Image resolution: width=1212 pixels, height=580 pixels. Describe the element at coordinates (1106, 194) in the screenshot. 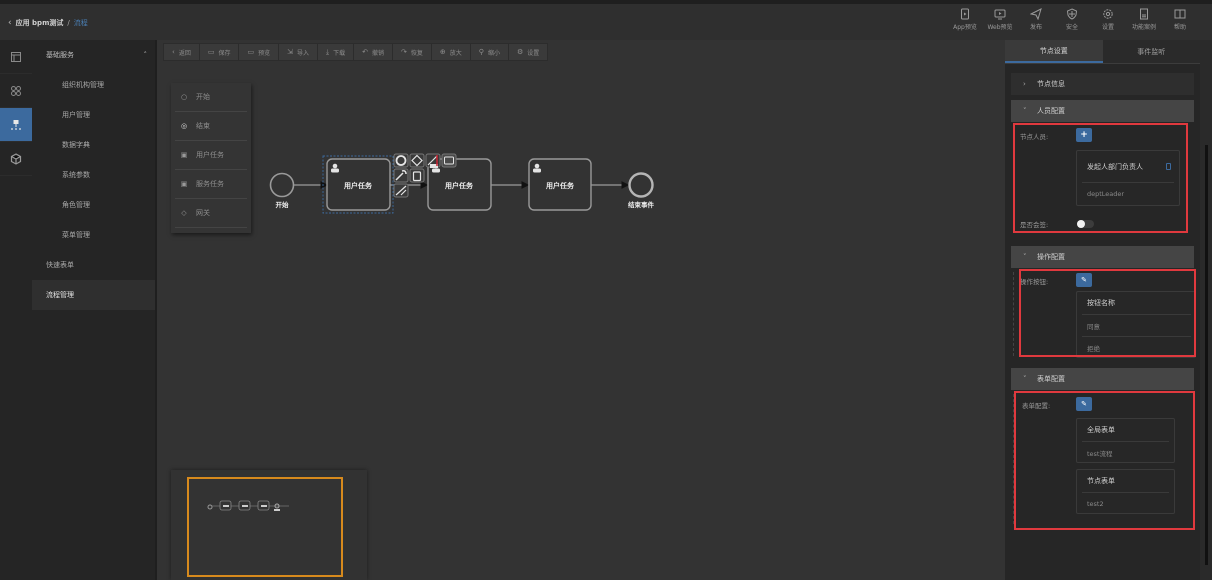

I see `person-card-value: deptLeader` at that location.